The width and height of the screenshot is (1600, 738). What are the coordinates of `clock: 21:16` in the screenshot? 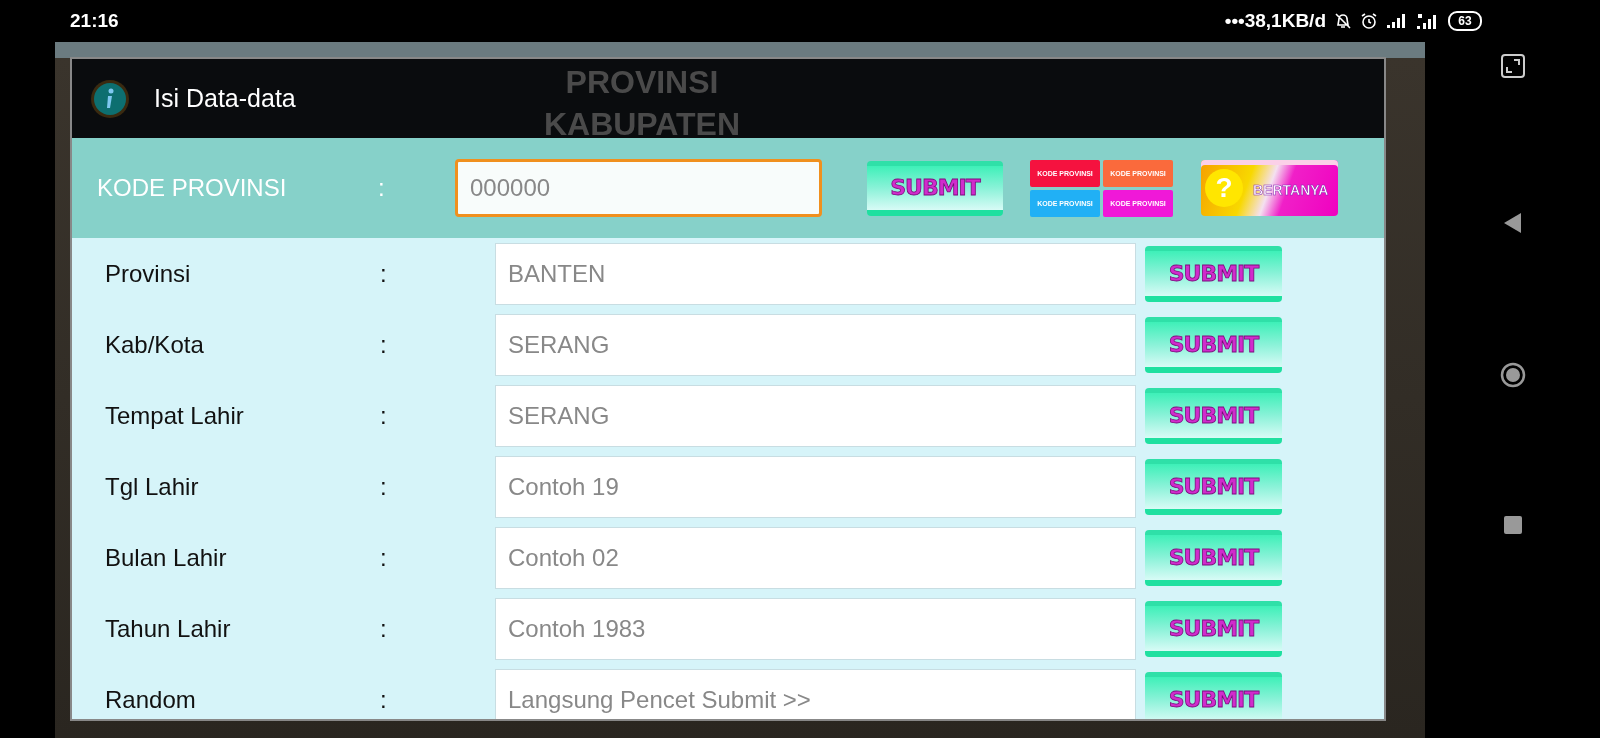 It's located at (94, 21).